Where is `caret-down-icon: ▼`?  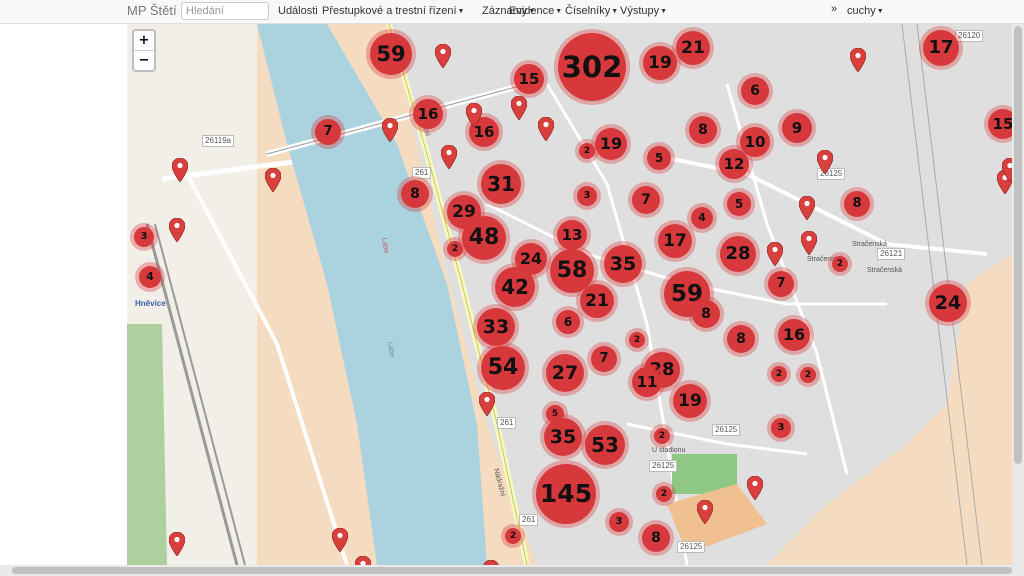 caret-down-icon: ▼ is located at coordinates (461, 11).